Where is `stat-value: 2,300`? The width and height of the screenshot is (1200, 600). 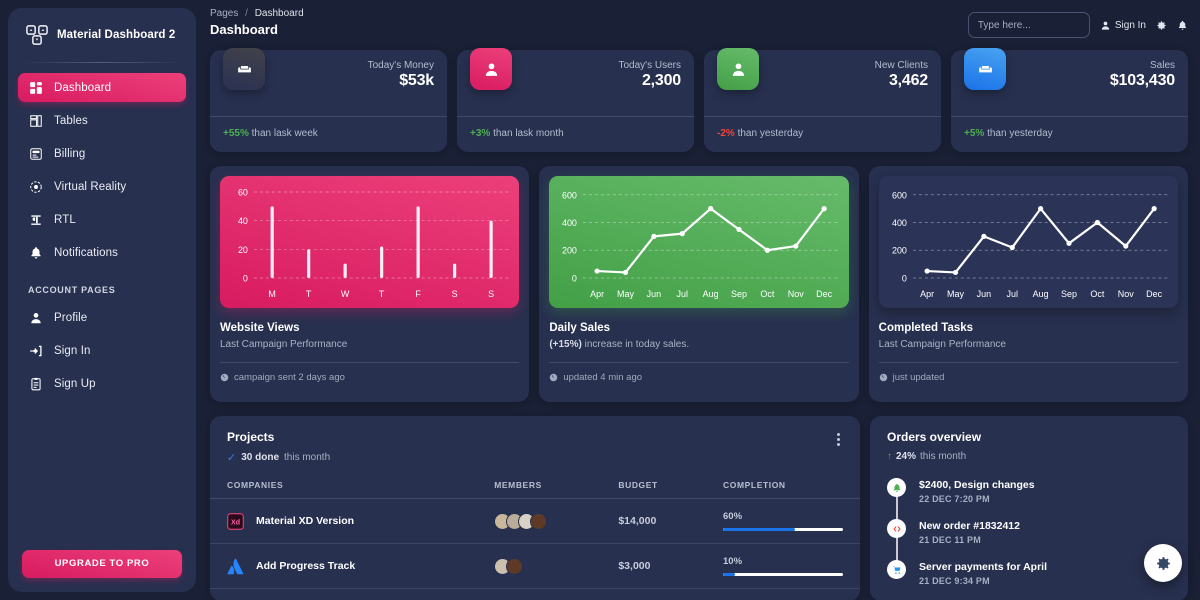 stat-value: 2,300 is located at coordinates (661, 80).